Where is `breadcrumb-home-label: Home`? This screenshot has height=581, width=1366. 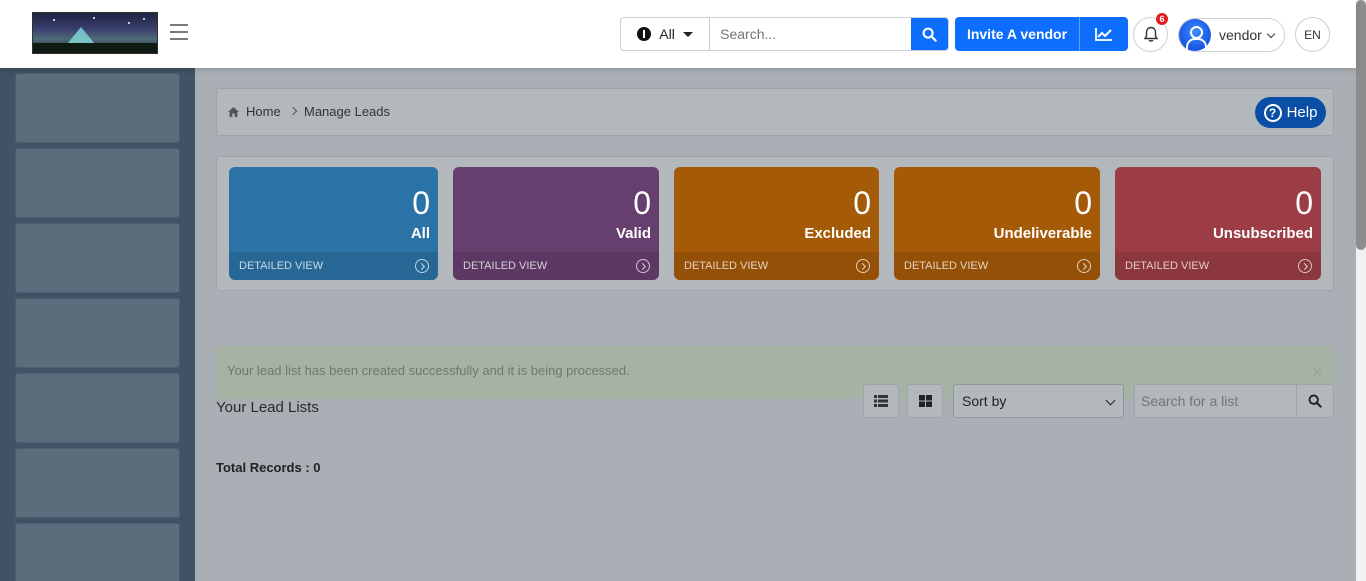
breadcrumb-home-label: Home is located at coordinates (263, 111).